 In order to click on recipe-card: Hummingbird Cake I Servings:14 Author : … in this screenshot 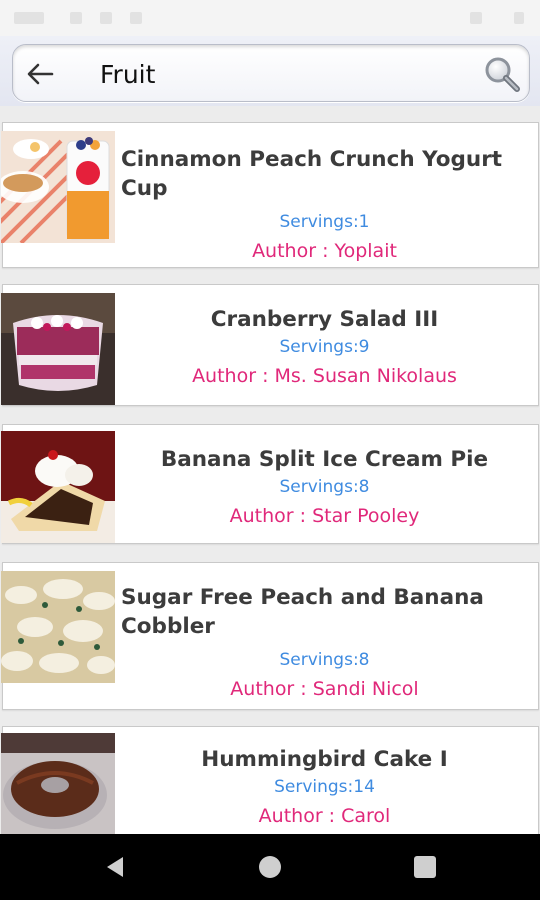, I will do `click(270, 780)`.